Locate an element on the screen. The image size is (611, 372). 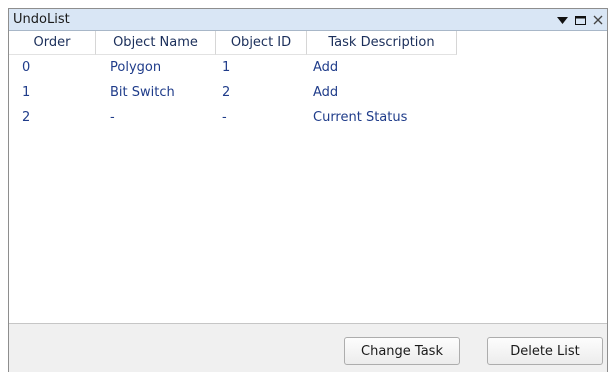
column-header-task-description: Task Description is located at coordinates (382, 43).